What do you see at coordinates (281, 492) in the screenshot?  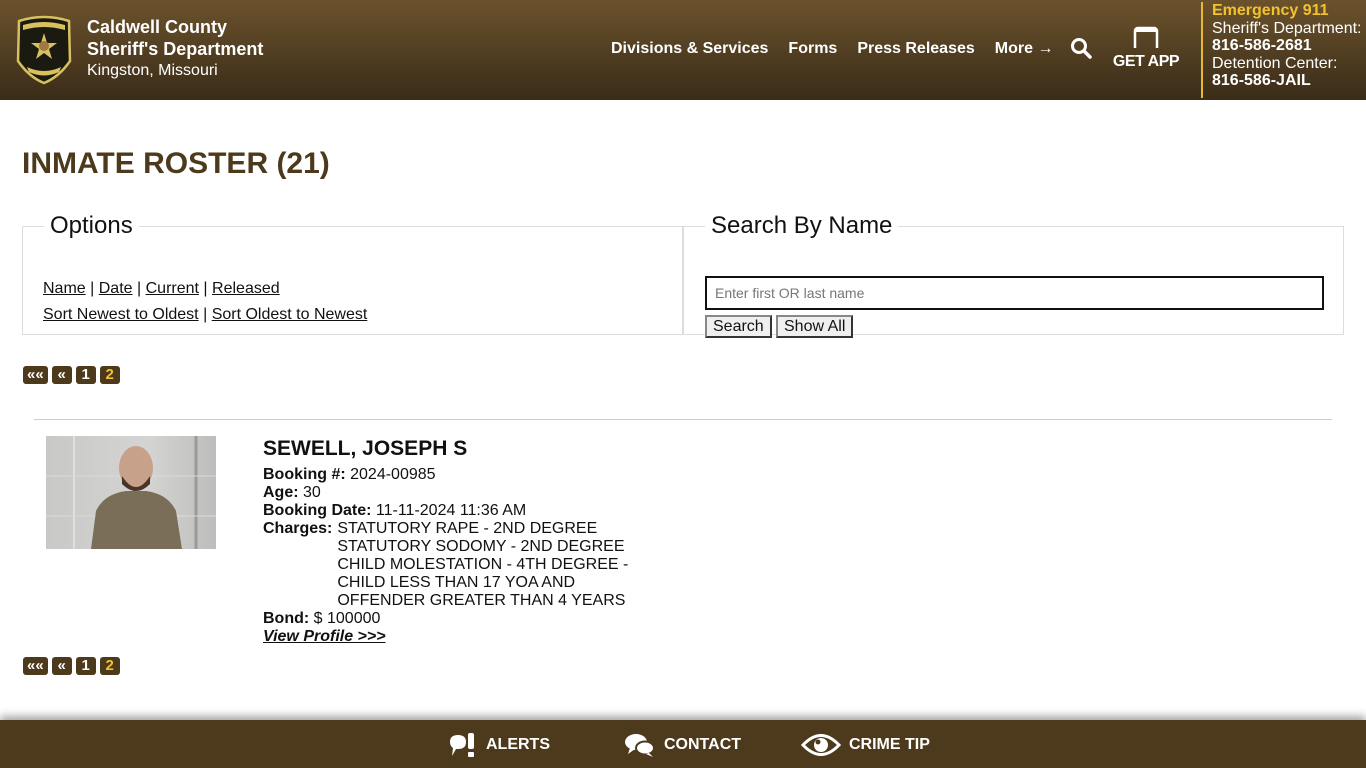 I see `age-label: Age:` at bounding box center [281, 492].